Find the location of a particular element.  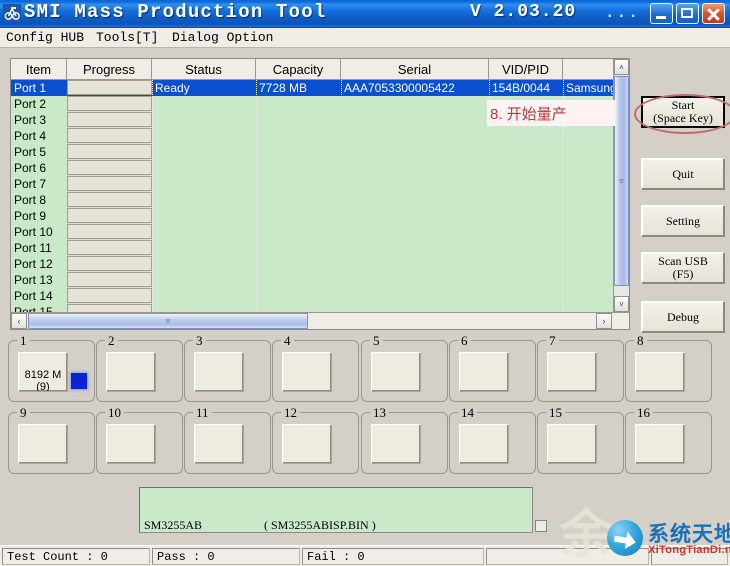

table-row: Port 6 is located at coordinates (320, 168).